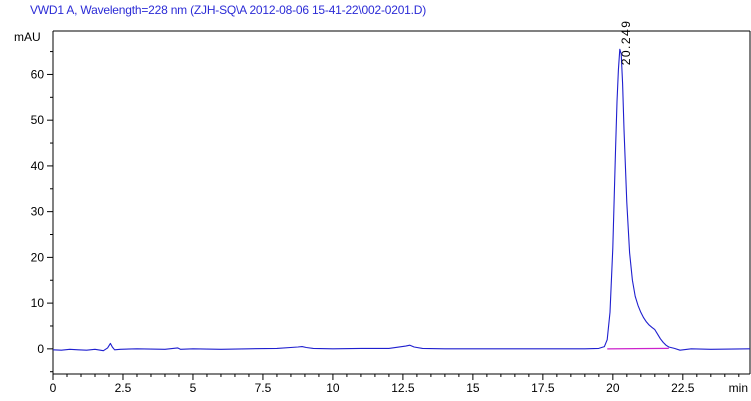 The width and height of the screenshot is (751, 401). Describe the element at coordinates (38, 166) in the screenshot. I see `y-tick-label: 40` at that location.